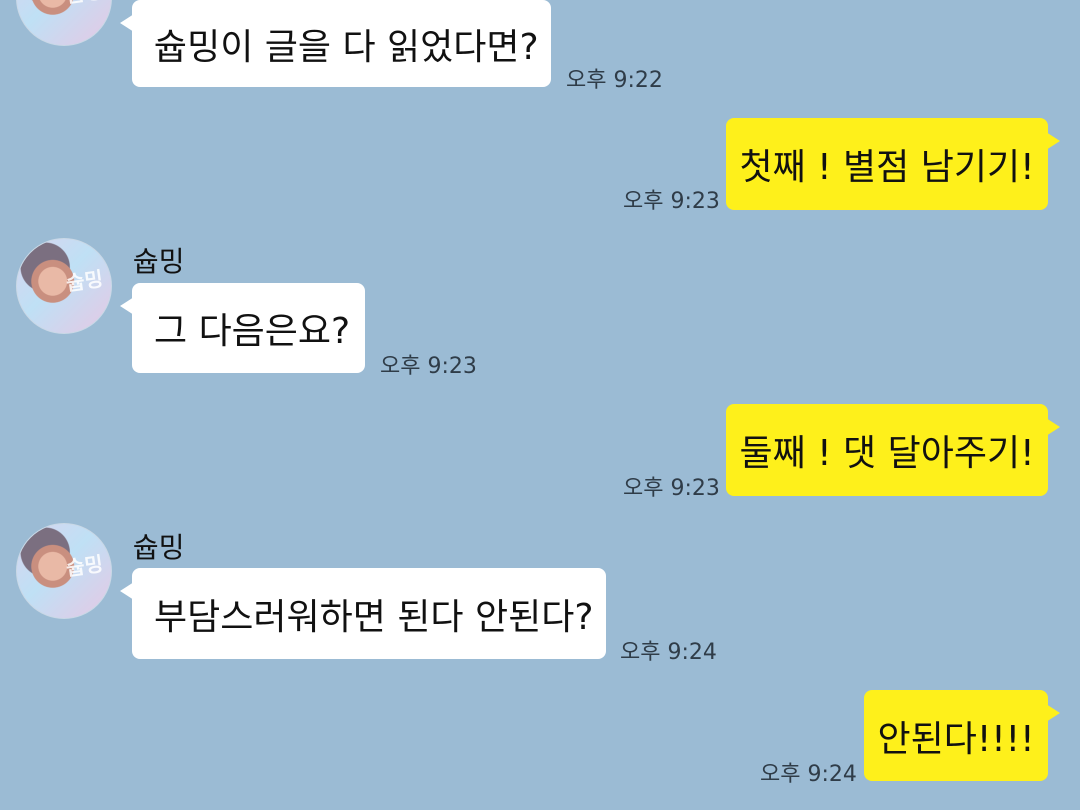 The width and height of the screenshot is (1080, 810). What do you see at coordinates (887, 453) in the screenshot?
I see `message-text: 둘째 ! 댓 달아주기!` at bounding box center [887, 453].